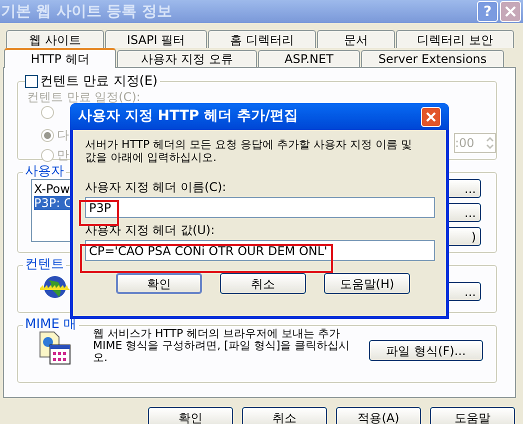  I want to click on tab: 디렉터리 보안, so click(455, 39).